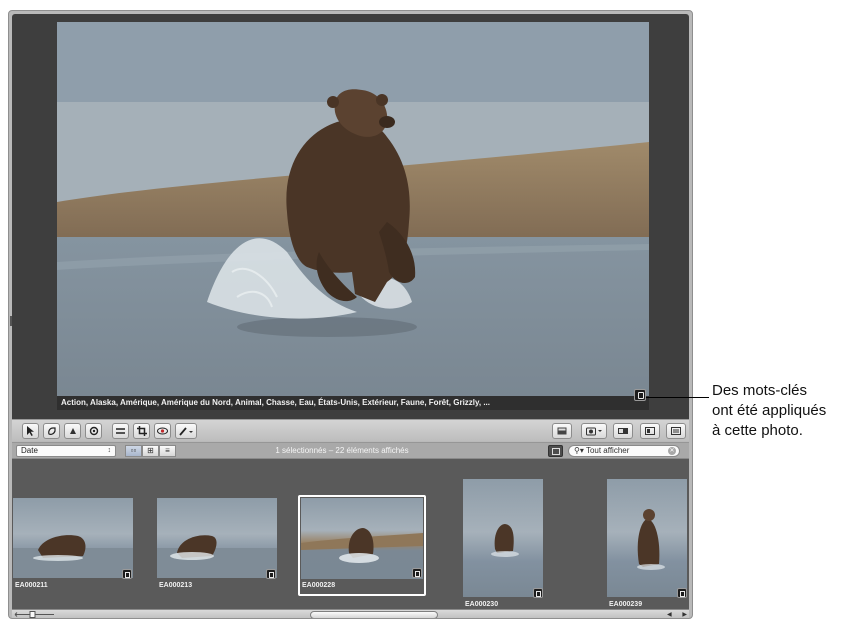 The width and height of the screenshot is (859, 619). Describe the element at coordinates (482, 604) in the screenshot. I see `thumbnail-name: EA000230` at that location.